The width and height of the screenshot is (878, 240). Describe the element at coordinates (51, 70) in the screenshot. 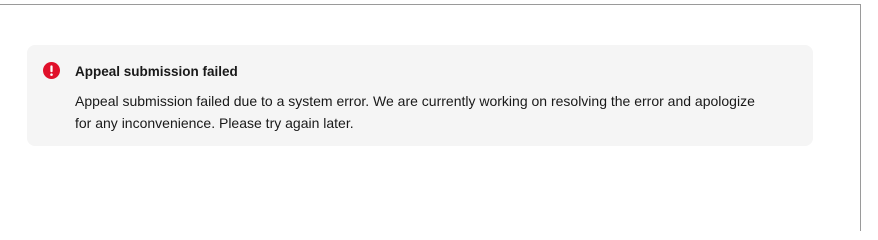

I see `error-icon` at that location.